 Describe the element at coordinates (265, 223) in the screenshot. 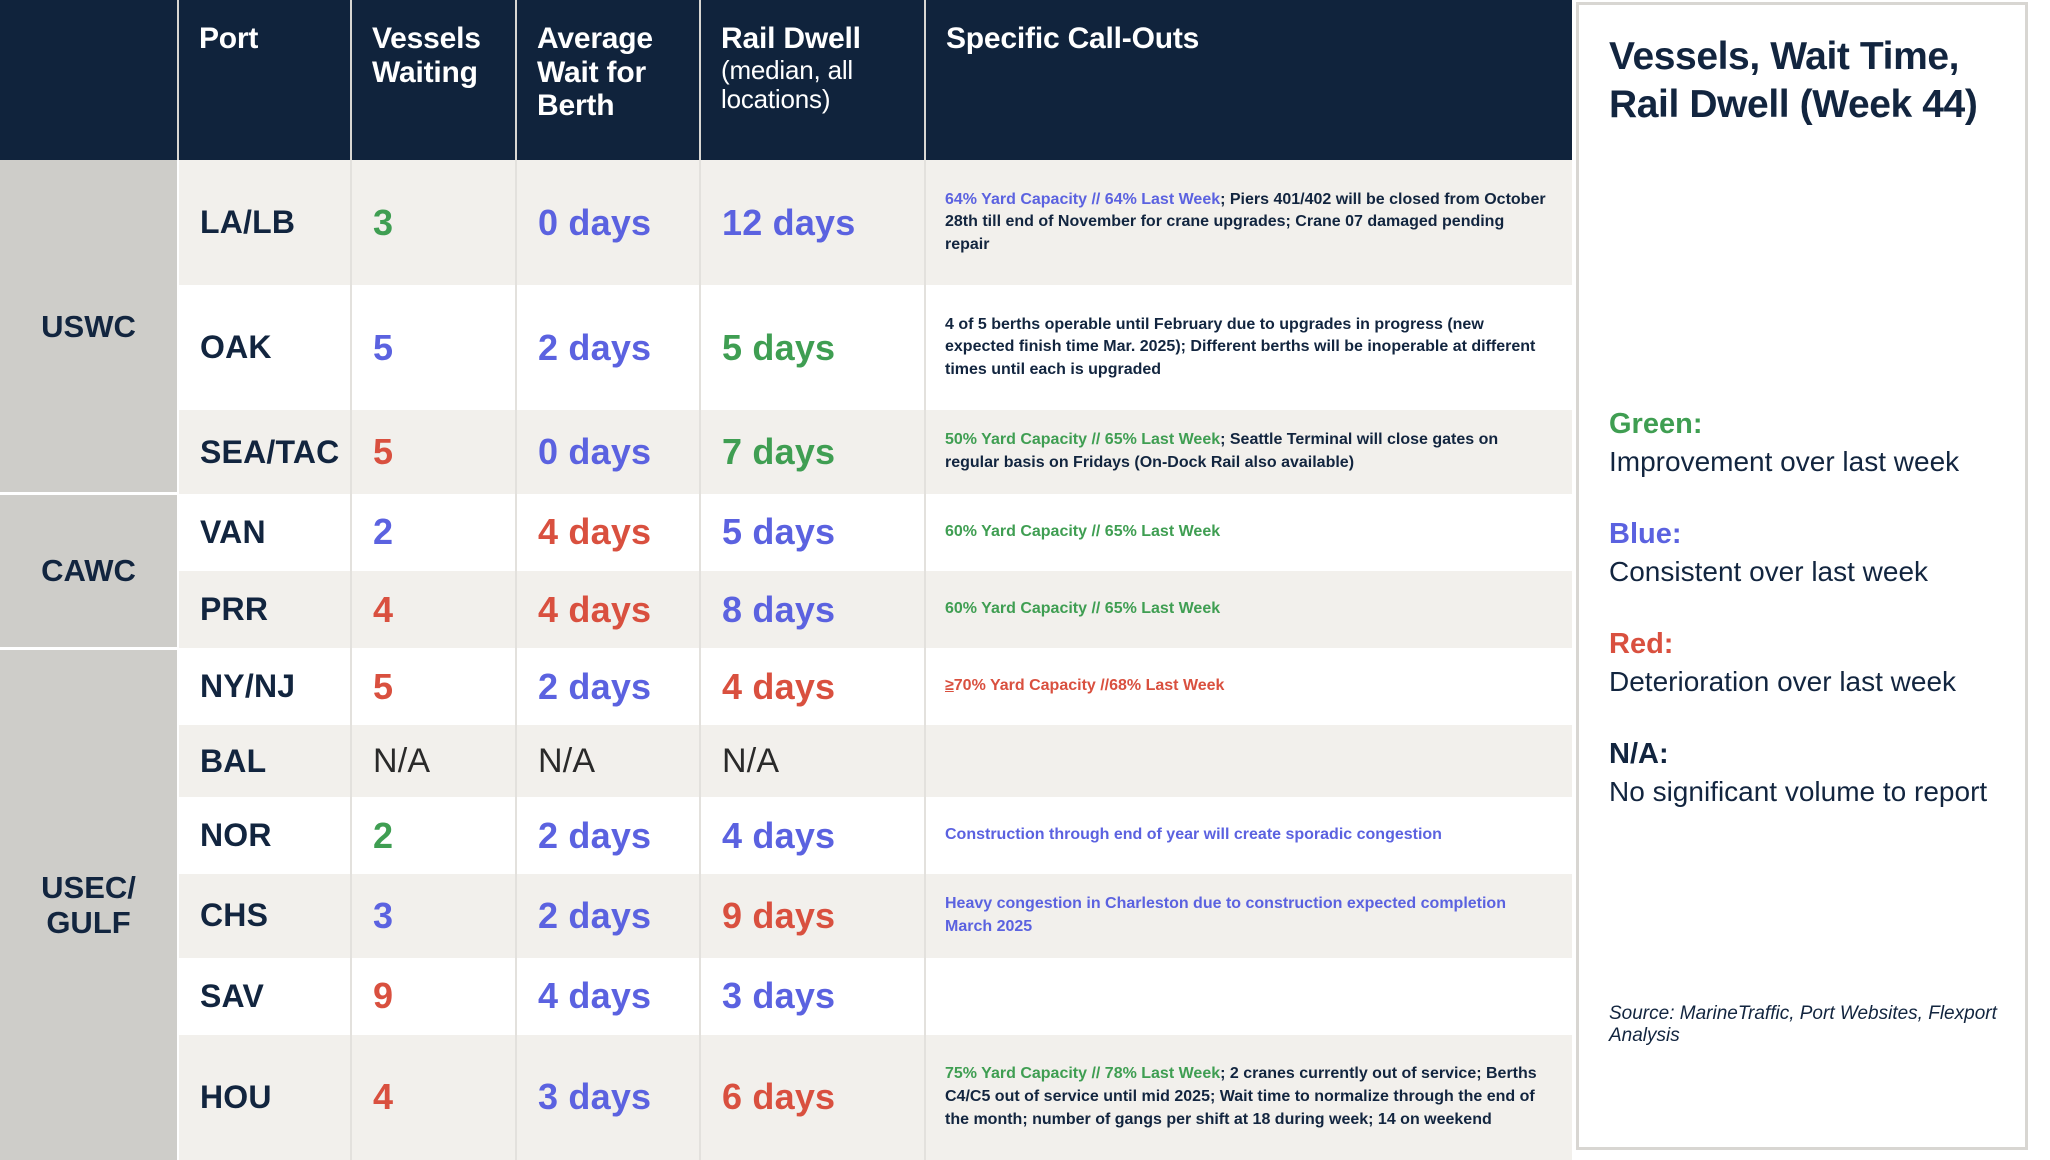

I see `cell-port-name: LA/LB` at that location.